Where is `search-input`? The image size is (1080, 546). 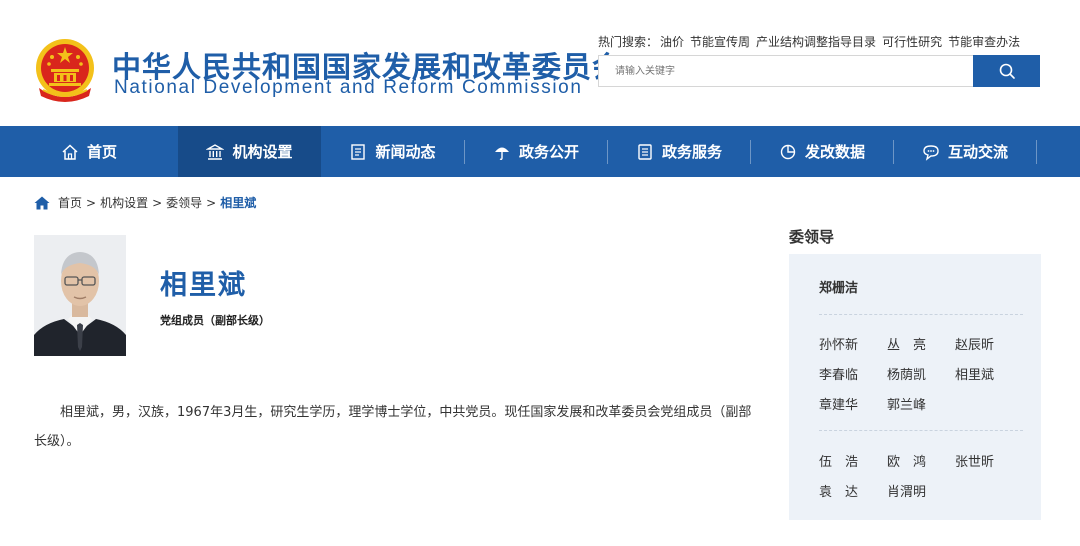
search-input is located at coordinates (786, 71).